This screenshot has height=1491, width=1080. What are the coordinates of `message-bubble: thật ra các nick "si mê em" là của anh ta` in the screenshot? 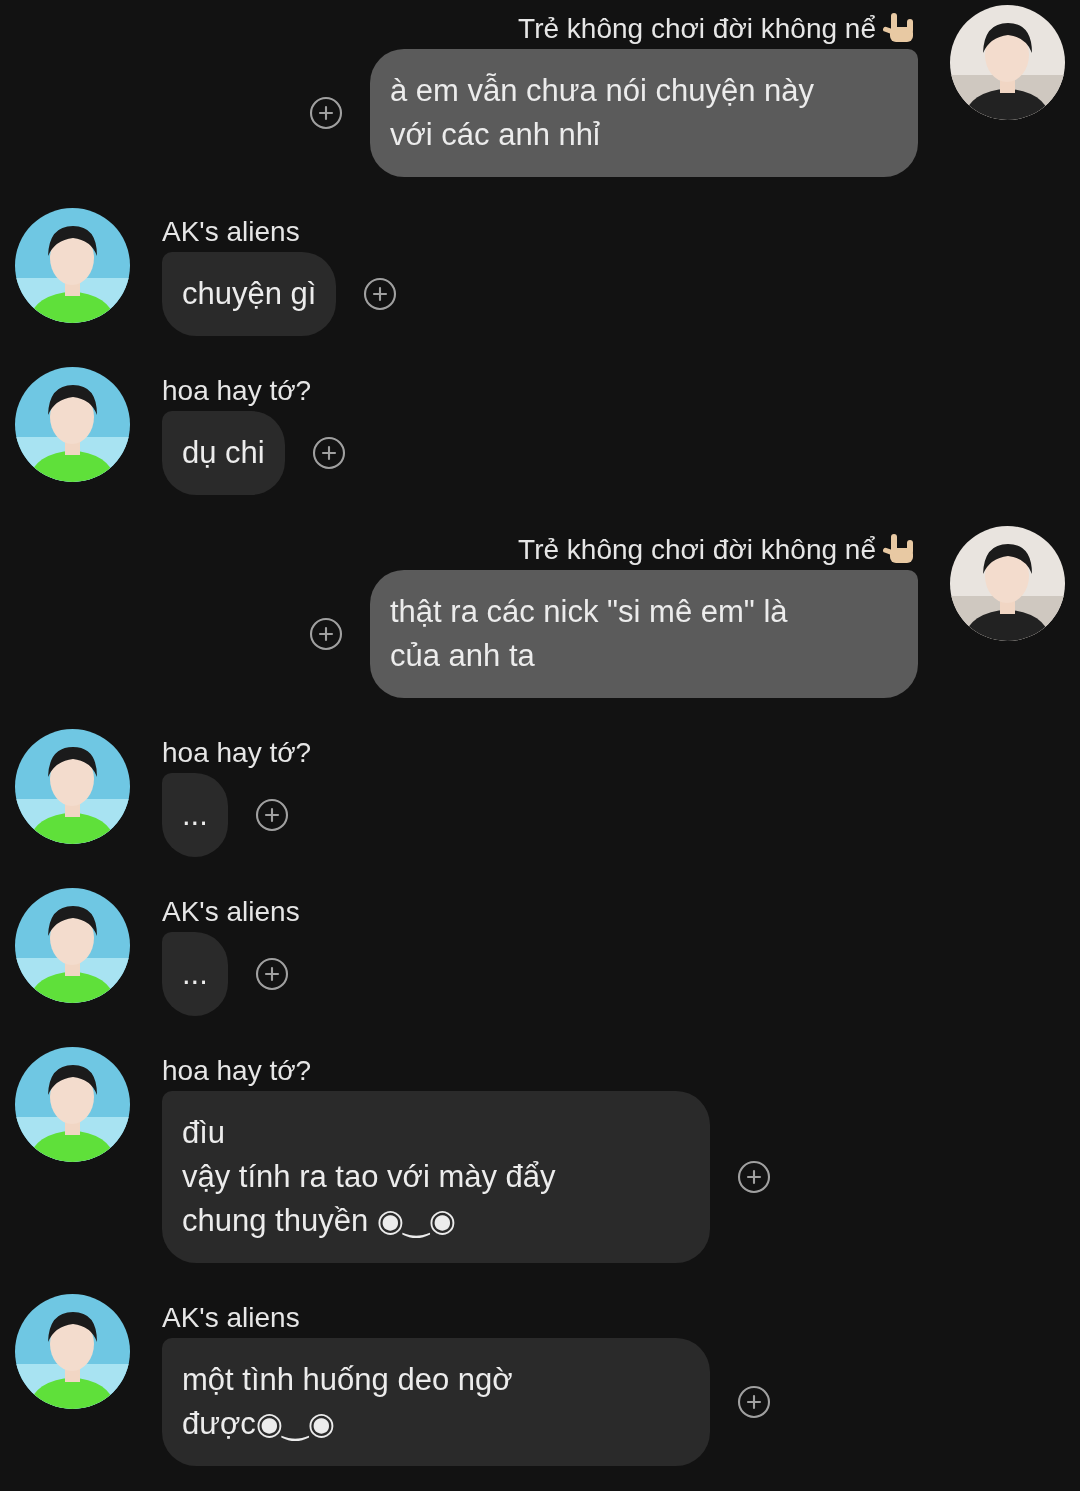 It's located at (644, 634).